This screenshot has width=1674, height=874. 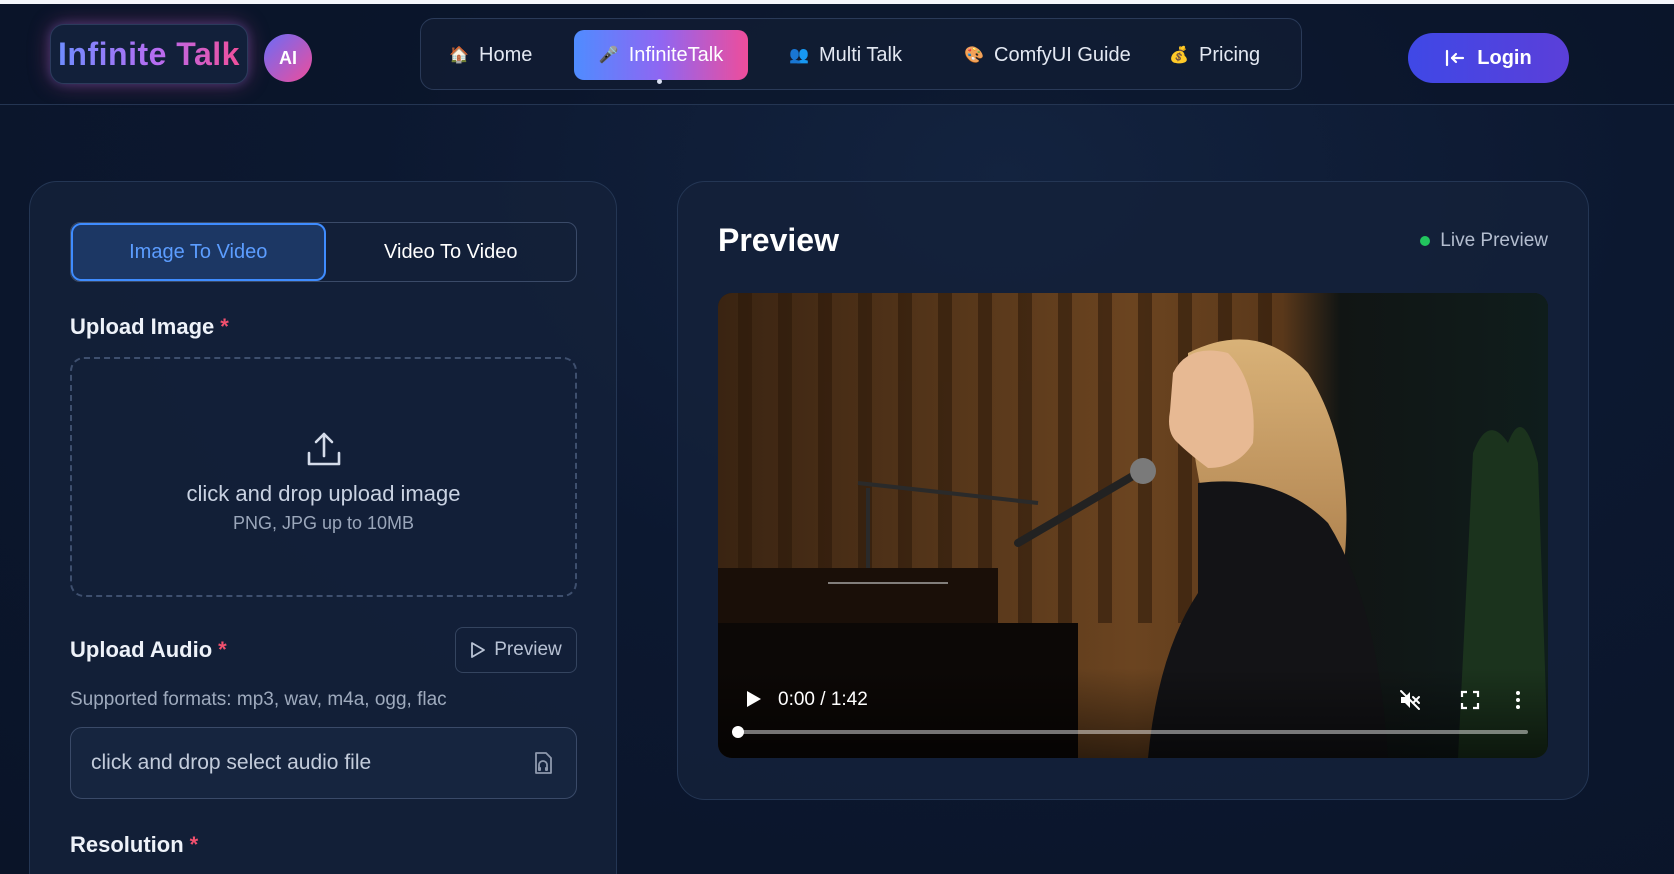 I want to click on upload-image-label: Upload Image *, so click(x=149, y=327).